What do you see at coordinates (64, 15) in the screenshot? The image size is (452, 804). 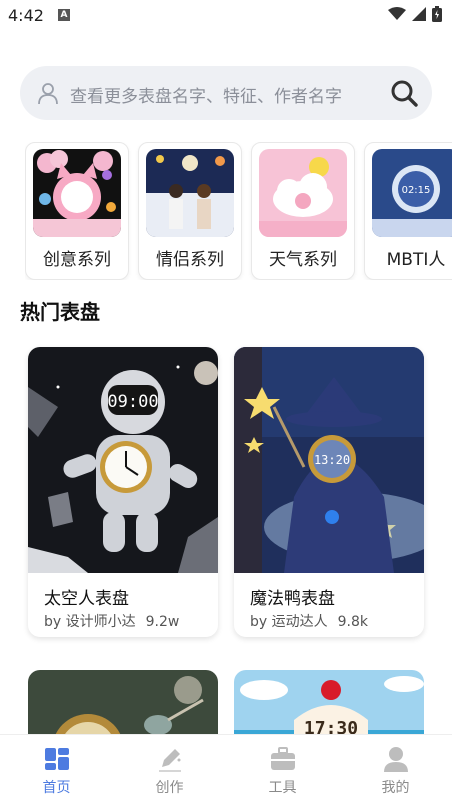 I see `notification-icon: A` at bounding box center [64, 15].